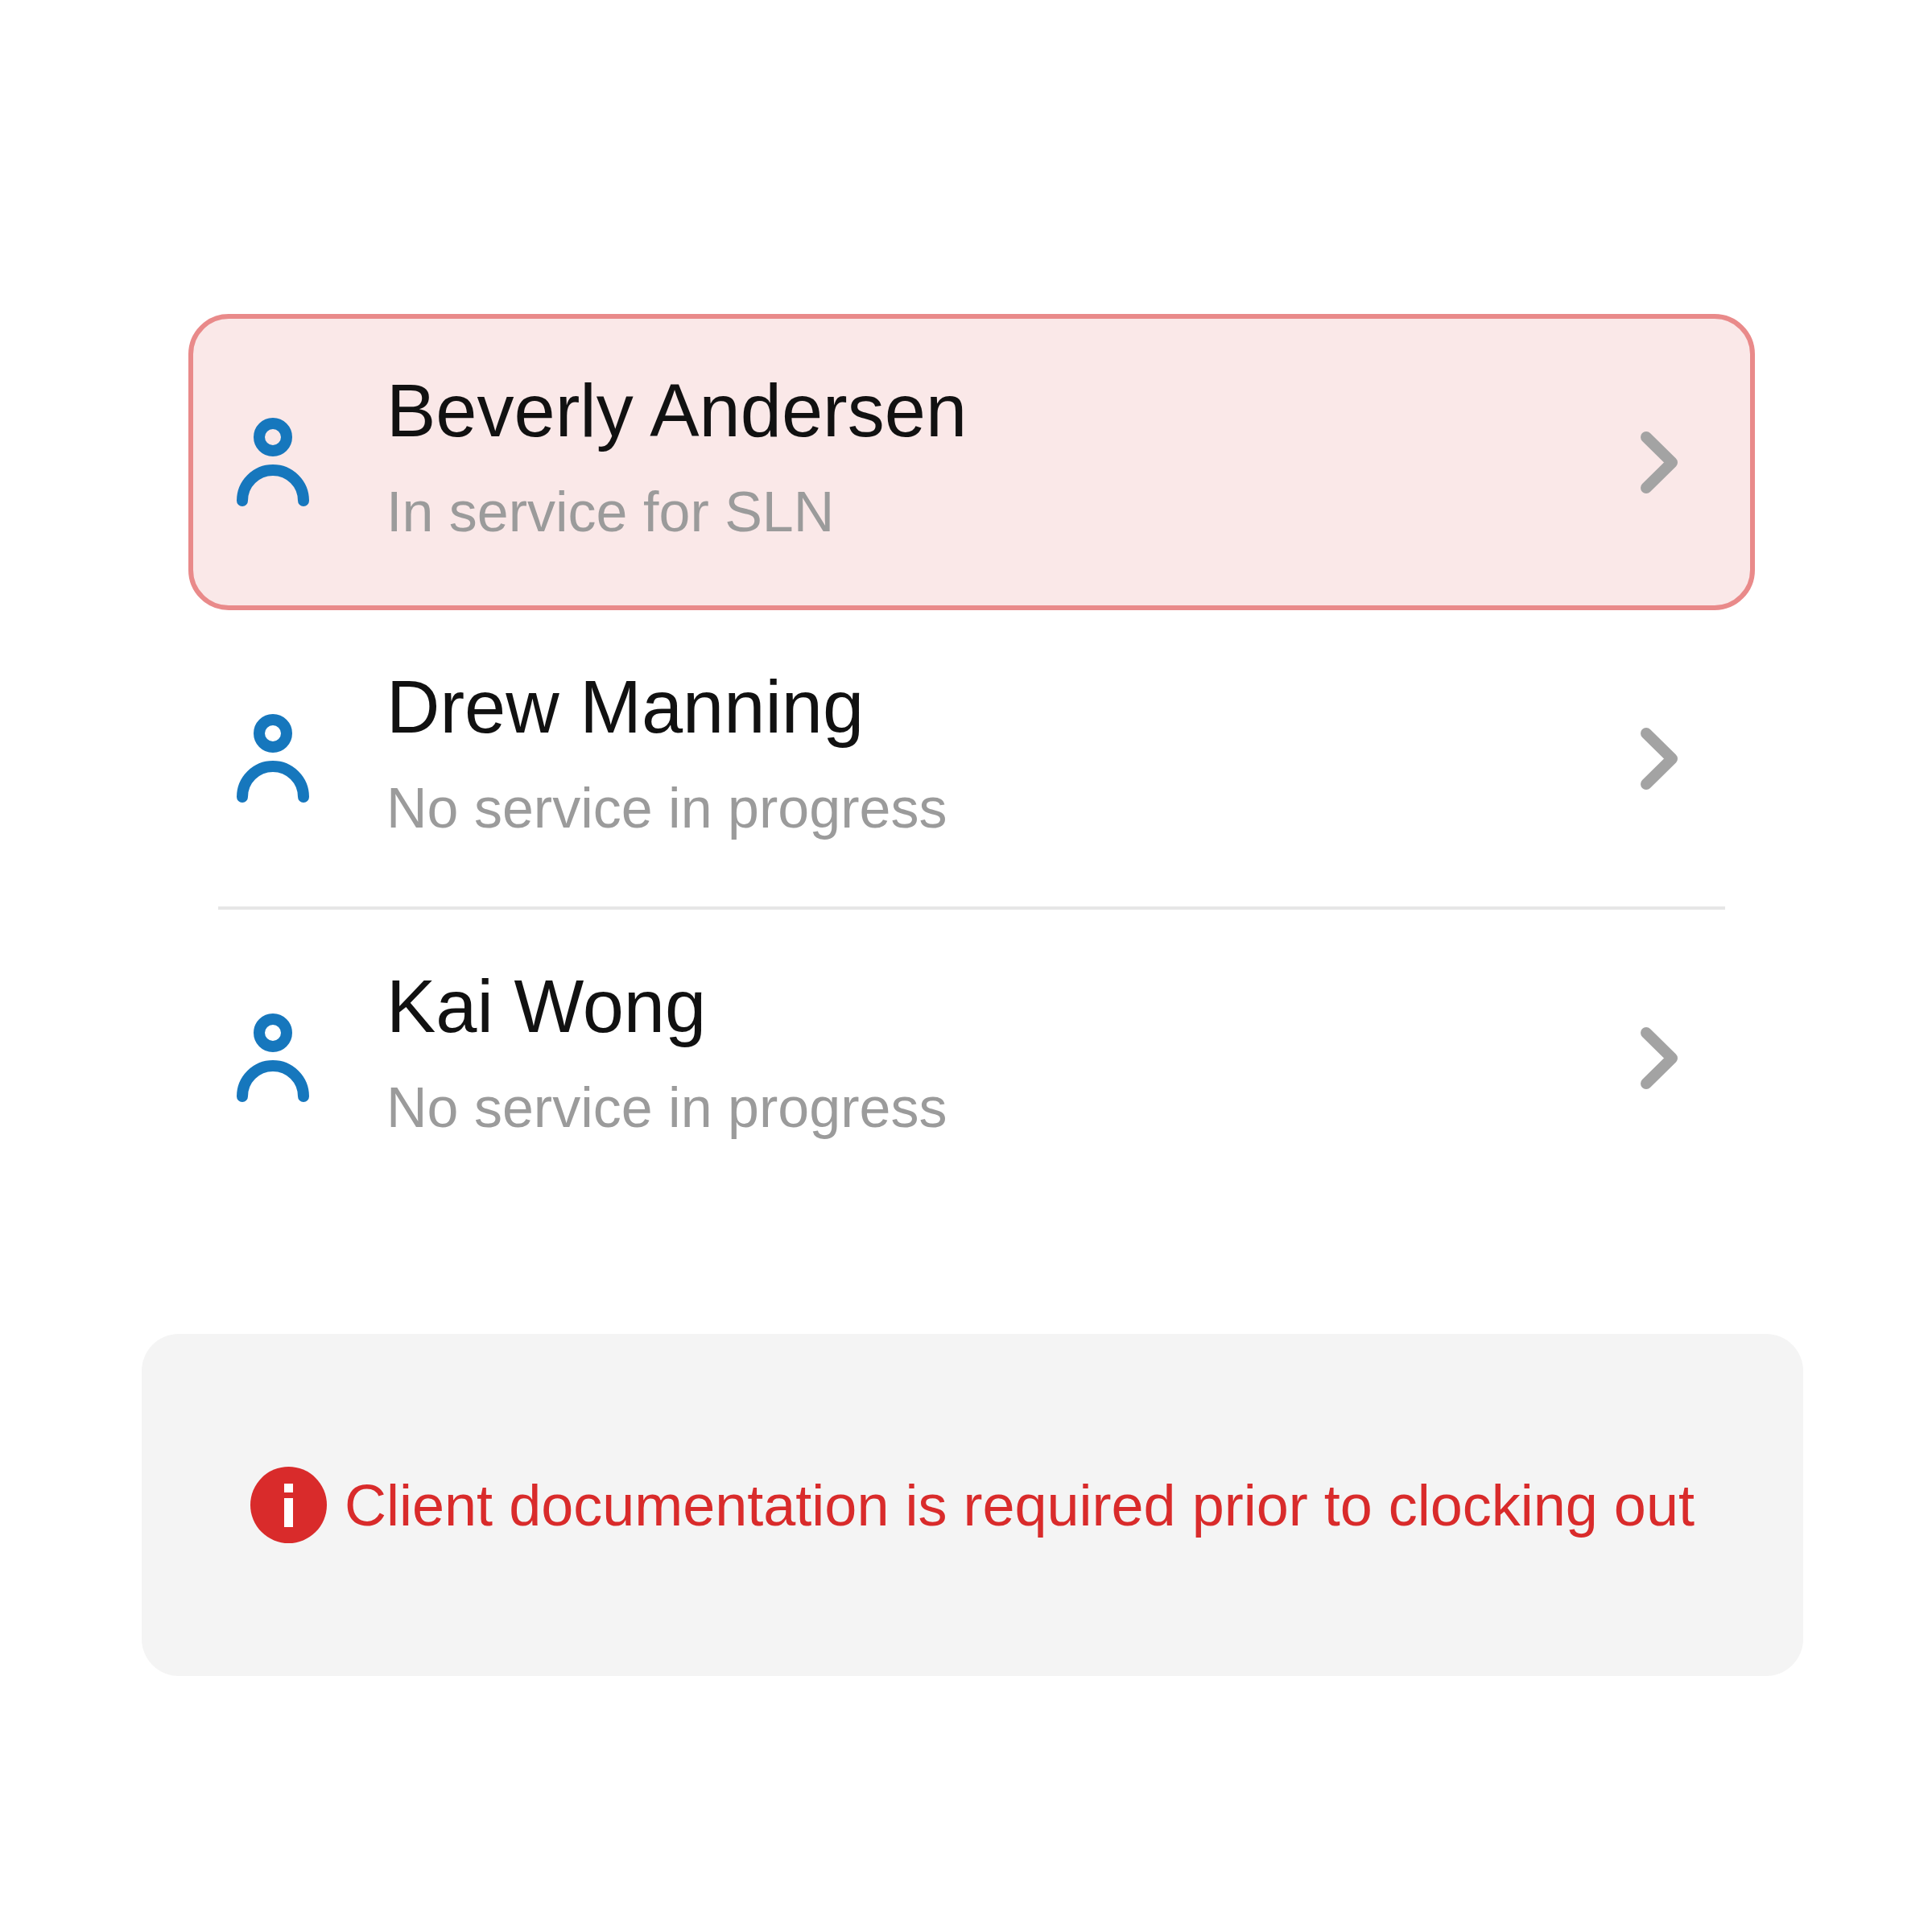  I want to click on error-message: Client documentation is required prior to clocking out, so click(1020, 1505).